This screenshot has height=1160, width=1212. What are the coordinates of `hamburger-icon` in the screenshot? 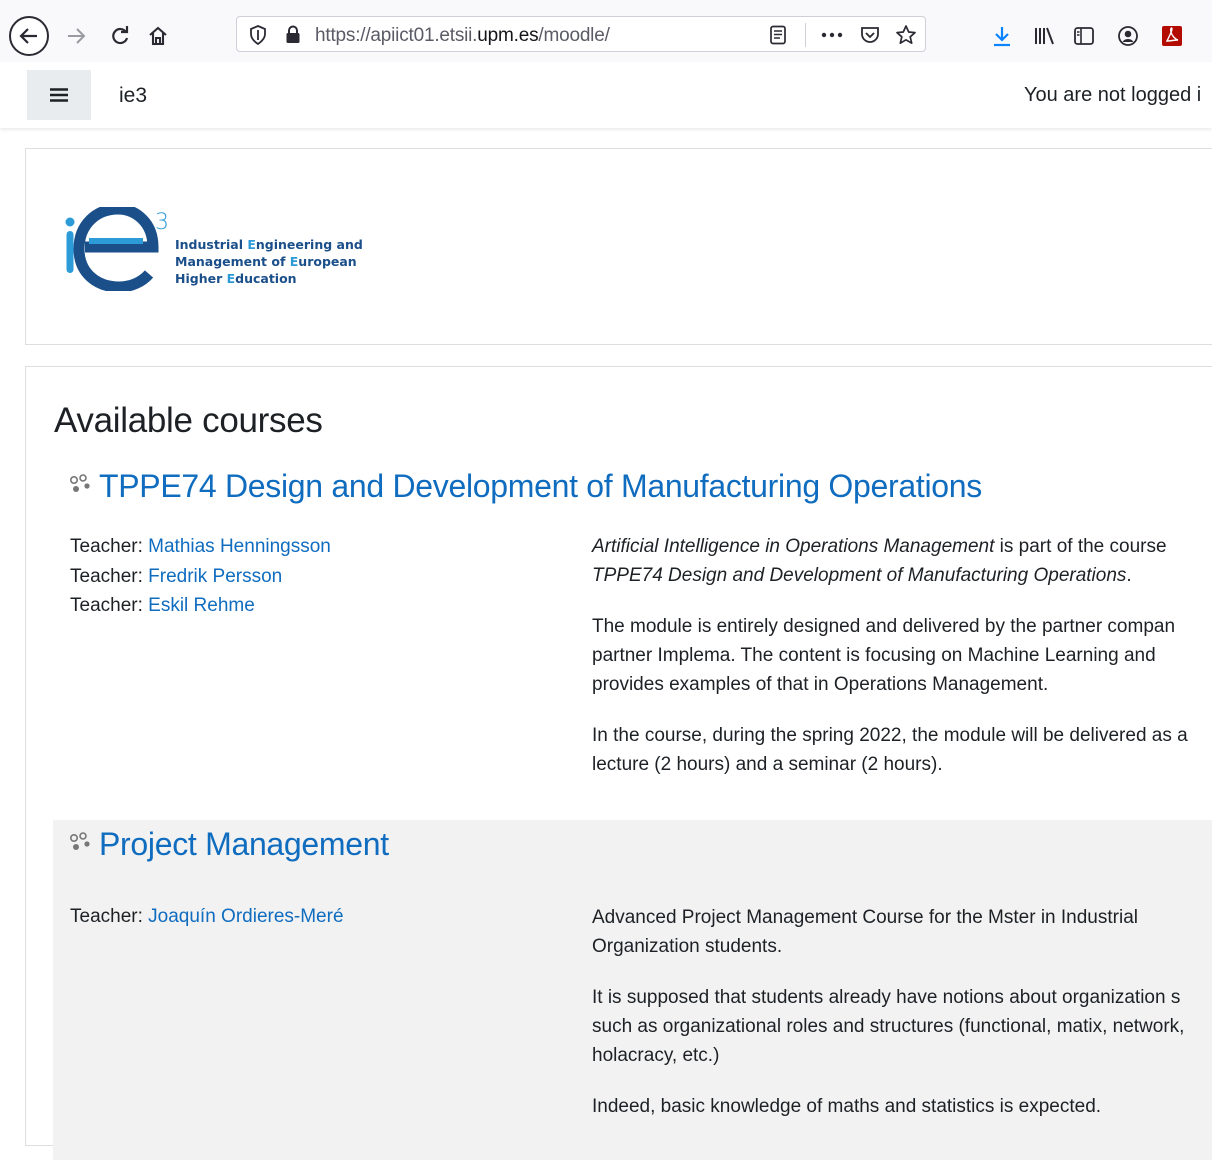 It's located at (59, 95).